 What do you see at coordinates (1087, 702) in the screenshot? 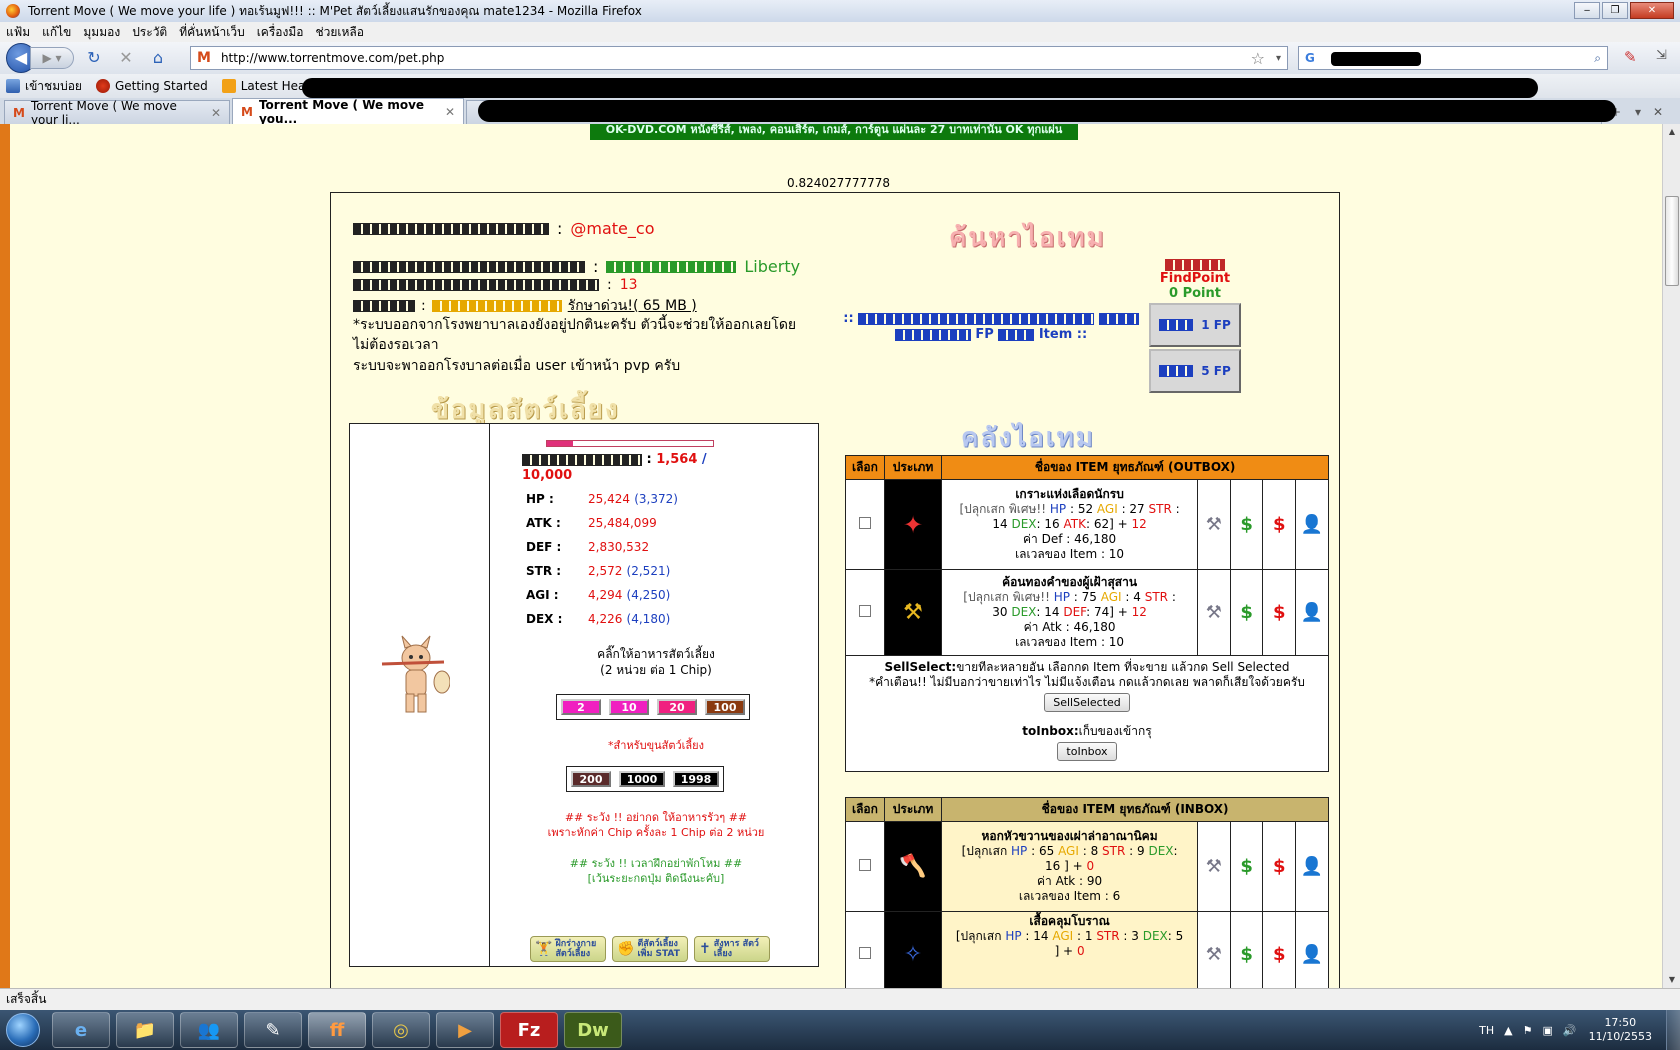
I see `sell-selected-button: SellSelected` at bounding box center [1087, 702].